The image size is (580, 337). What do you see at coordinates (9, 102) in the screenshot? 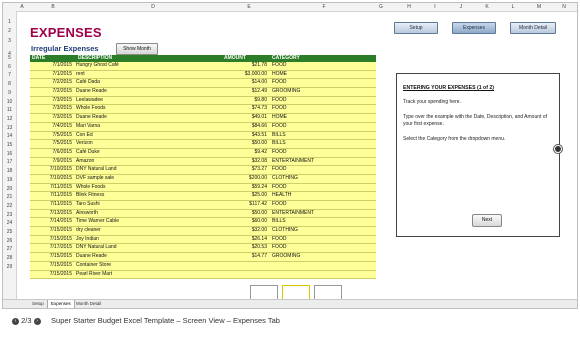
I see `row-number: 10` at bounding box center [9, 102].